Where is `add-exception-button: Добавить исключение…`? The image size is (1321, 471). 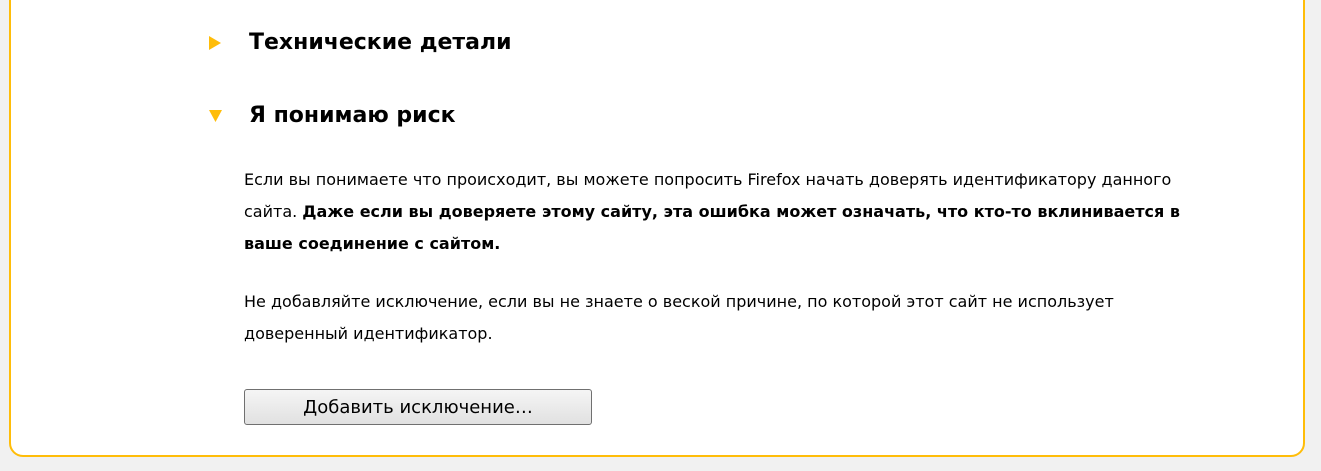 add-exception-button: Добавить исключение… is located at coordinates (418, 407).